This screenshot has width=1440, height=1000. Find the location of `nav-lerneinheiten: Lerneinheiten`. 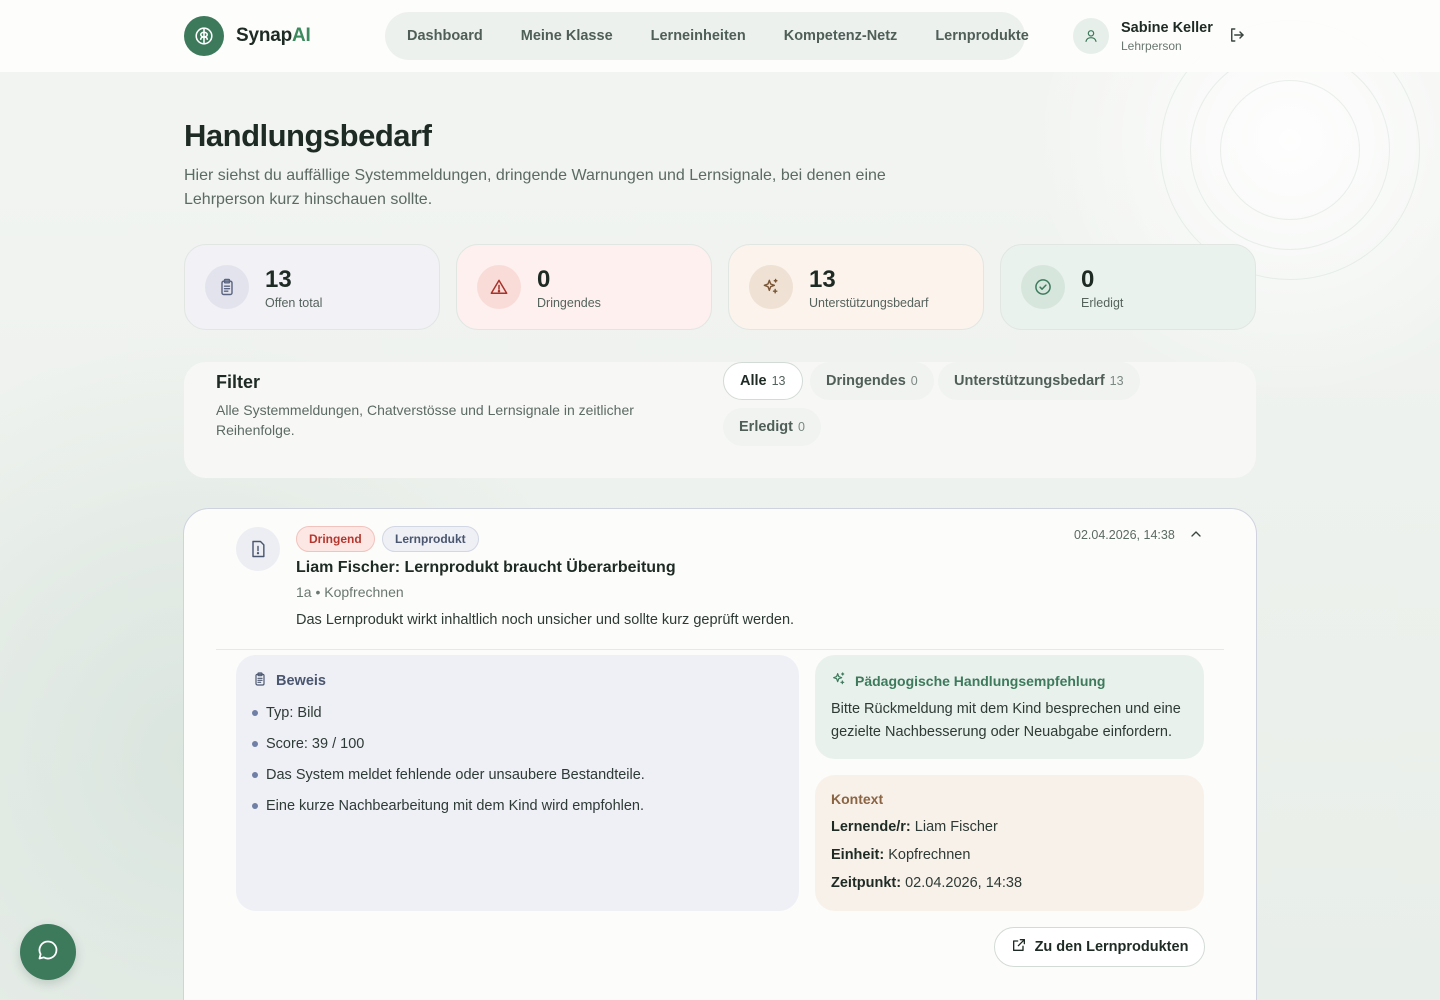

nav-lerneinheiten: Lerneinheiten is located at coordinates (698, 36).